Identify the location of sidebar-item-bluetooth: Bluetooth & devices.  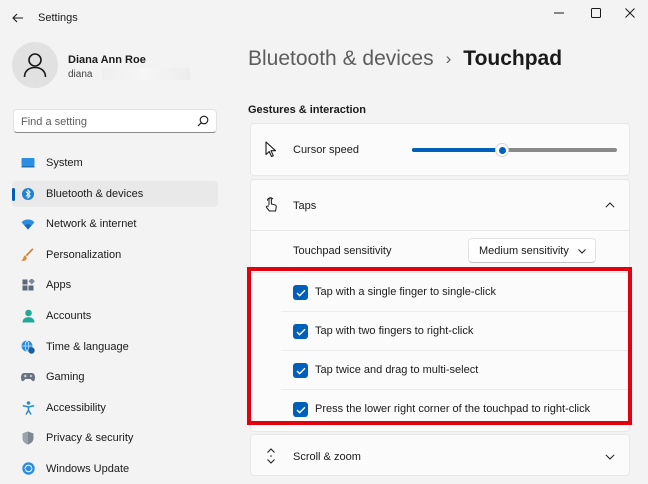
(115, 193).